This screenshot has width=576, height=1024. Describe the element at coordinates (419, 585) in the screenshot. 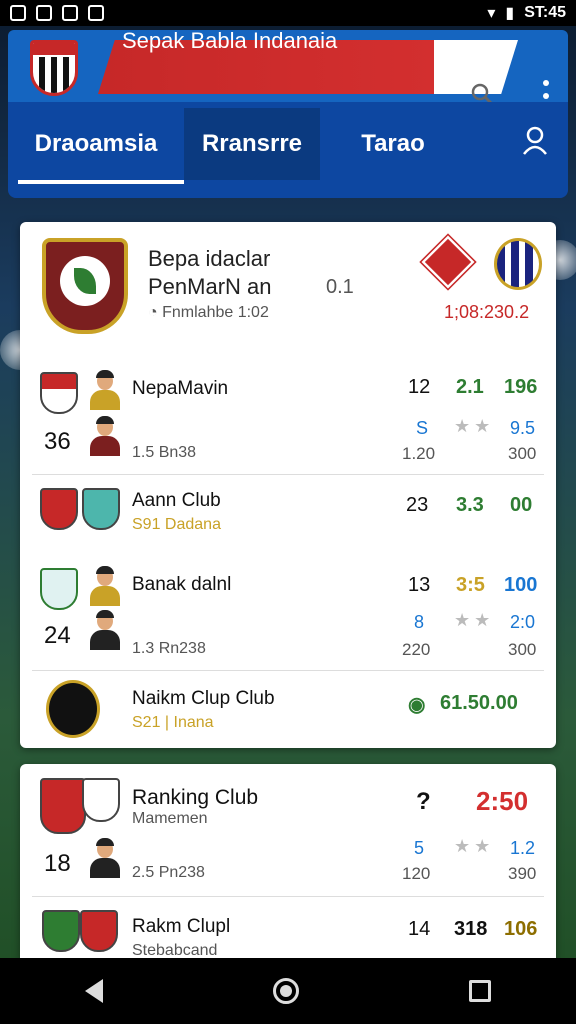

I see `stat-value: 13` at that location.